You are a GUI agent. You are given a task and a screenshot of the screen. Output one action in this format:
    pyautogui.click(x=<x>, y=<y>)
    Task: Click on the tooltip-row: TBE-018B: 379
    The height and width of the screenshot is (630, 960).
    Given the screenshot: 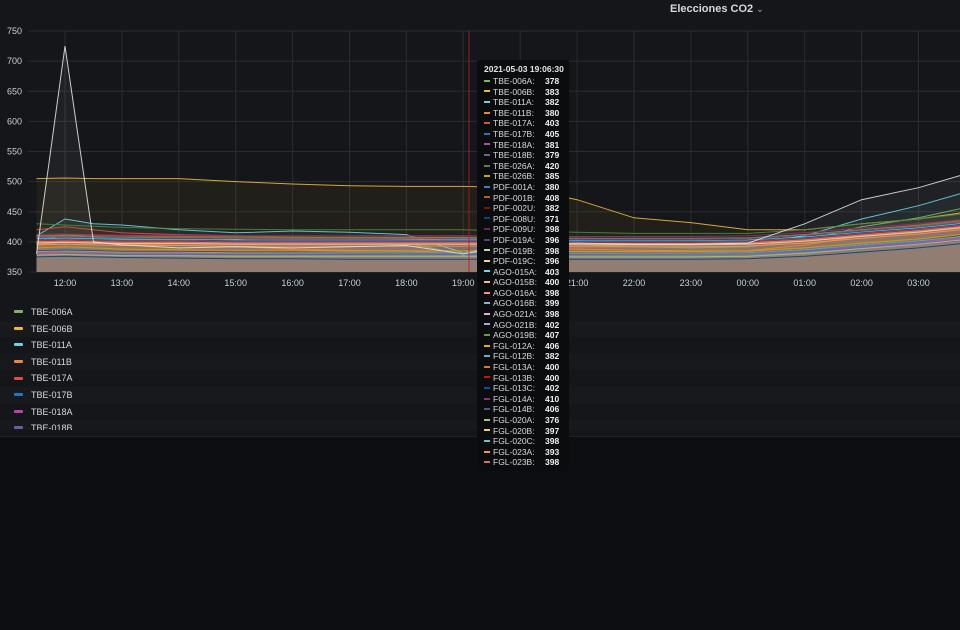 What is the action you would take?
    pyautogui.click(x=523, y=155)
    